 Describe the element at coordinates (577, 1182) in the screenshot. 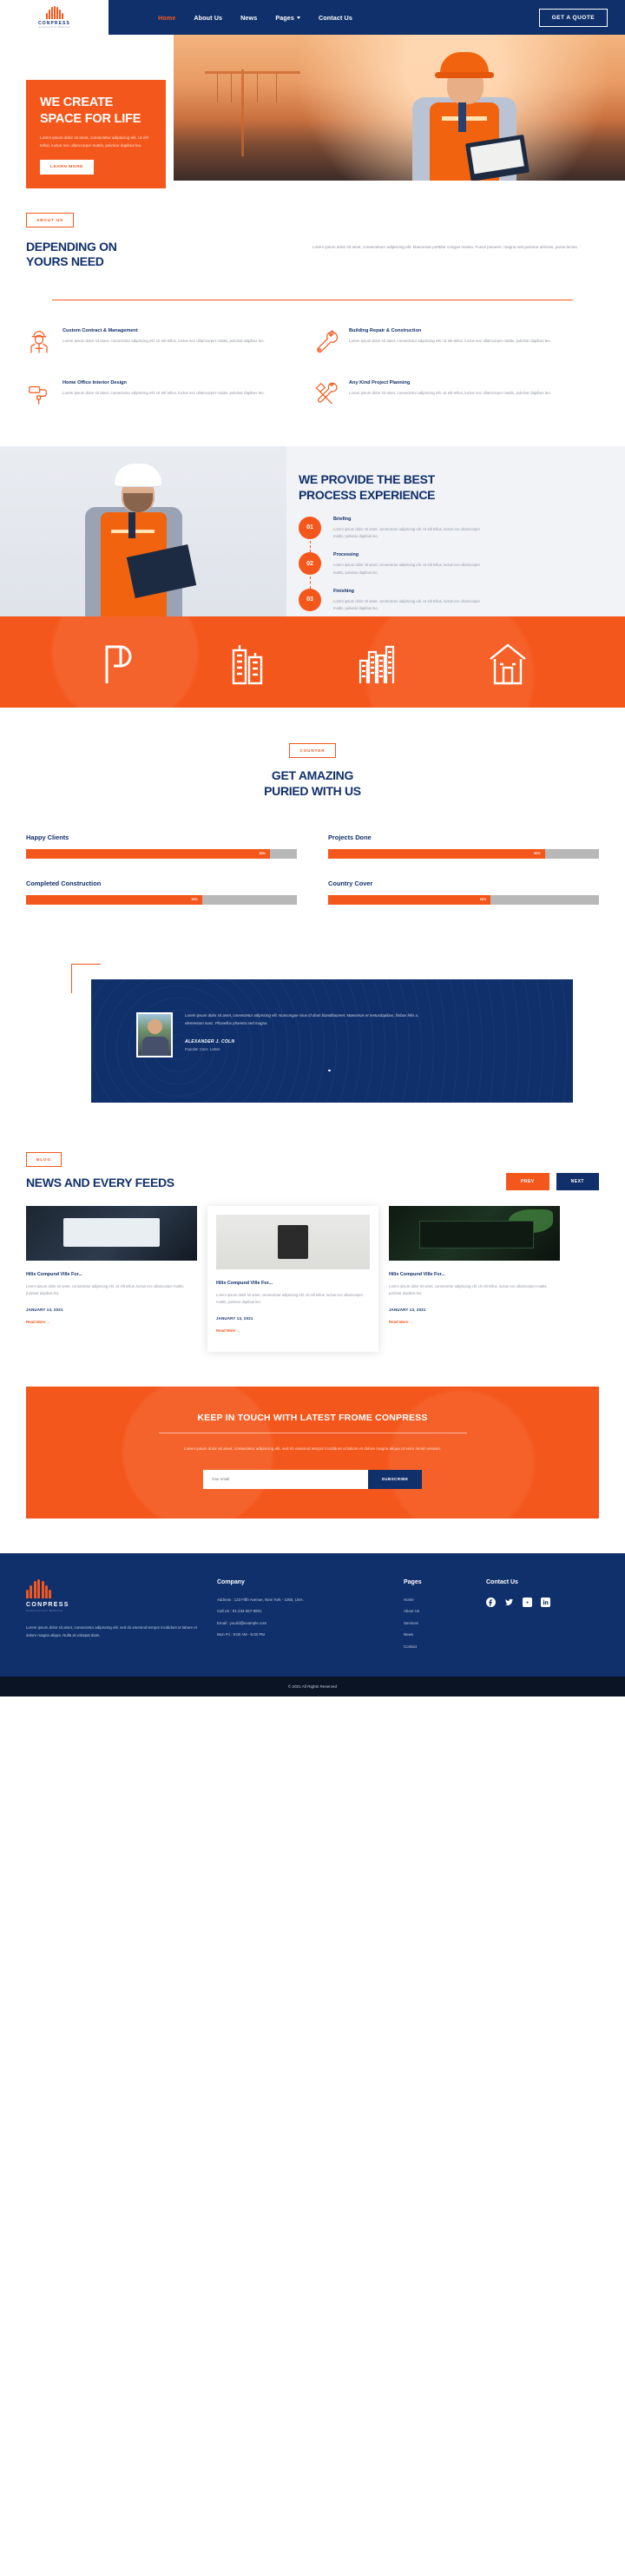

I see `next-button: NEXT` at that location.